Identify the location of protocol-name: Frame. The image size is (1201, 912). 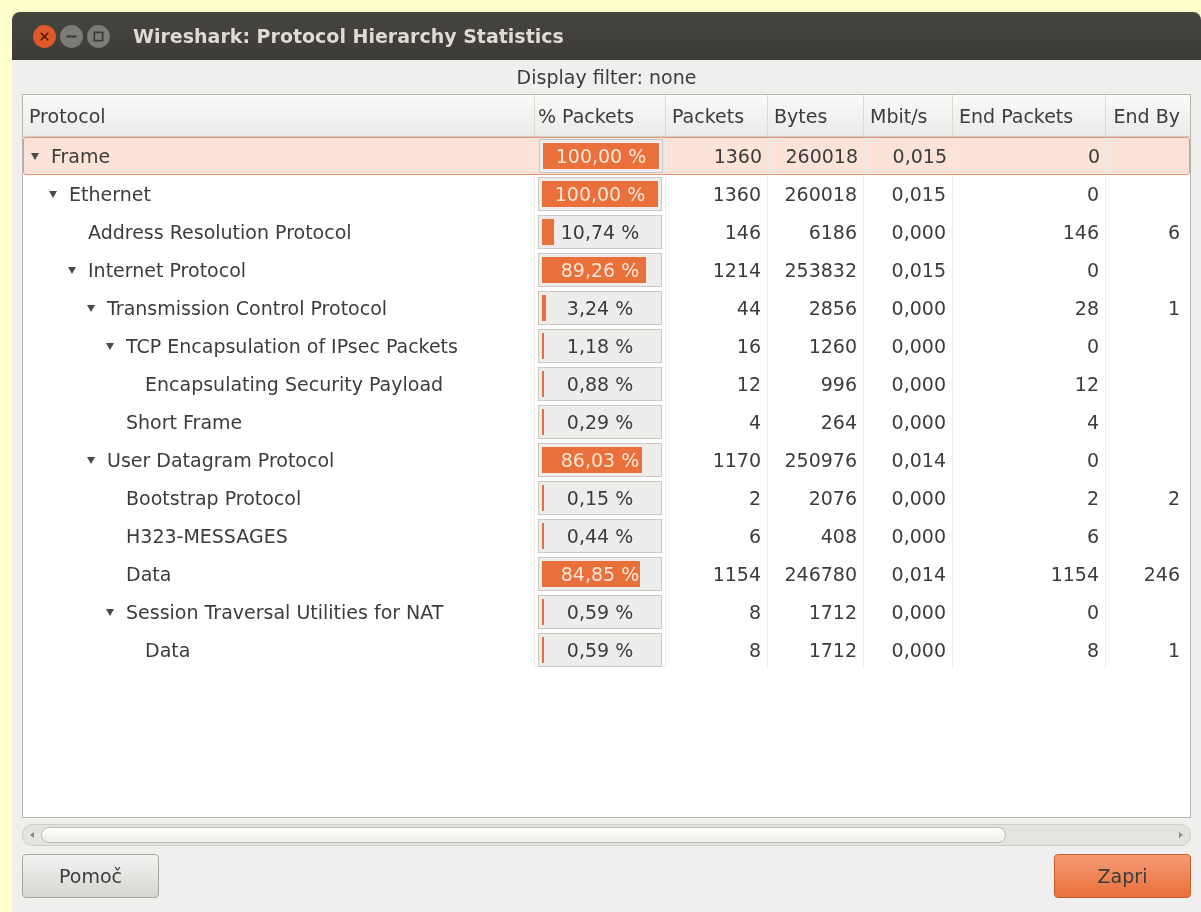
(81, 156).